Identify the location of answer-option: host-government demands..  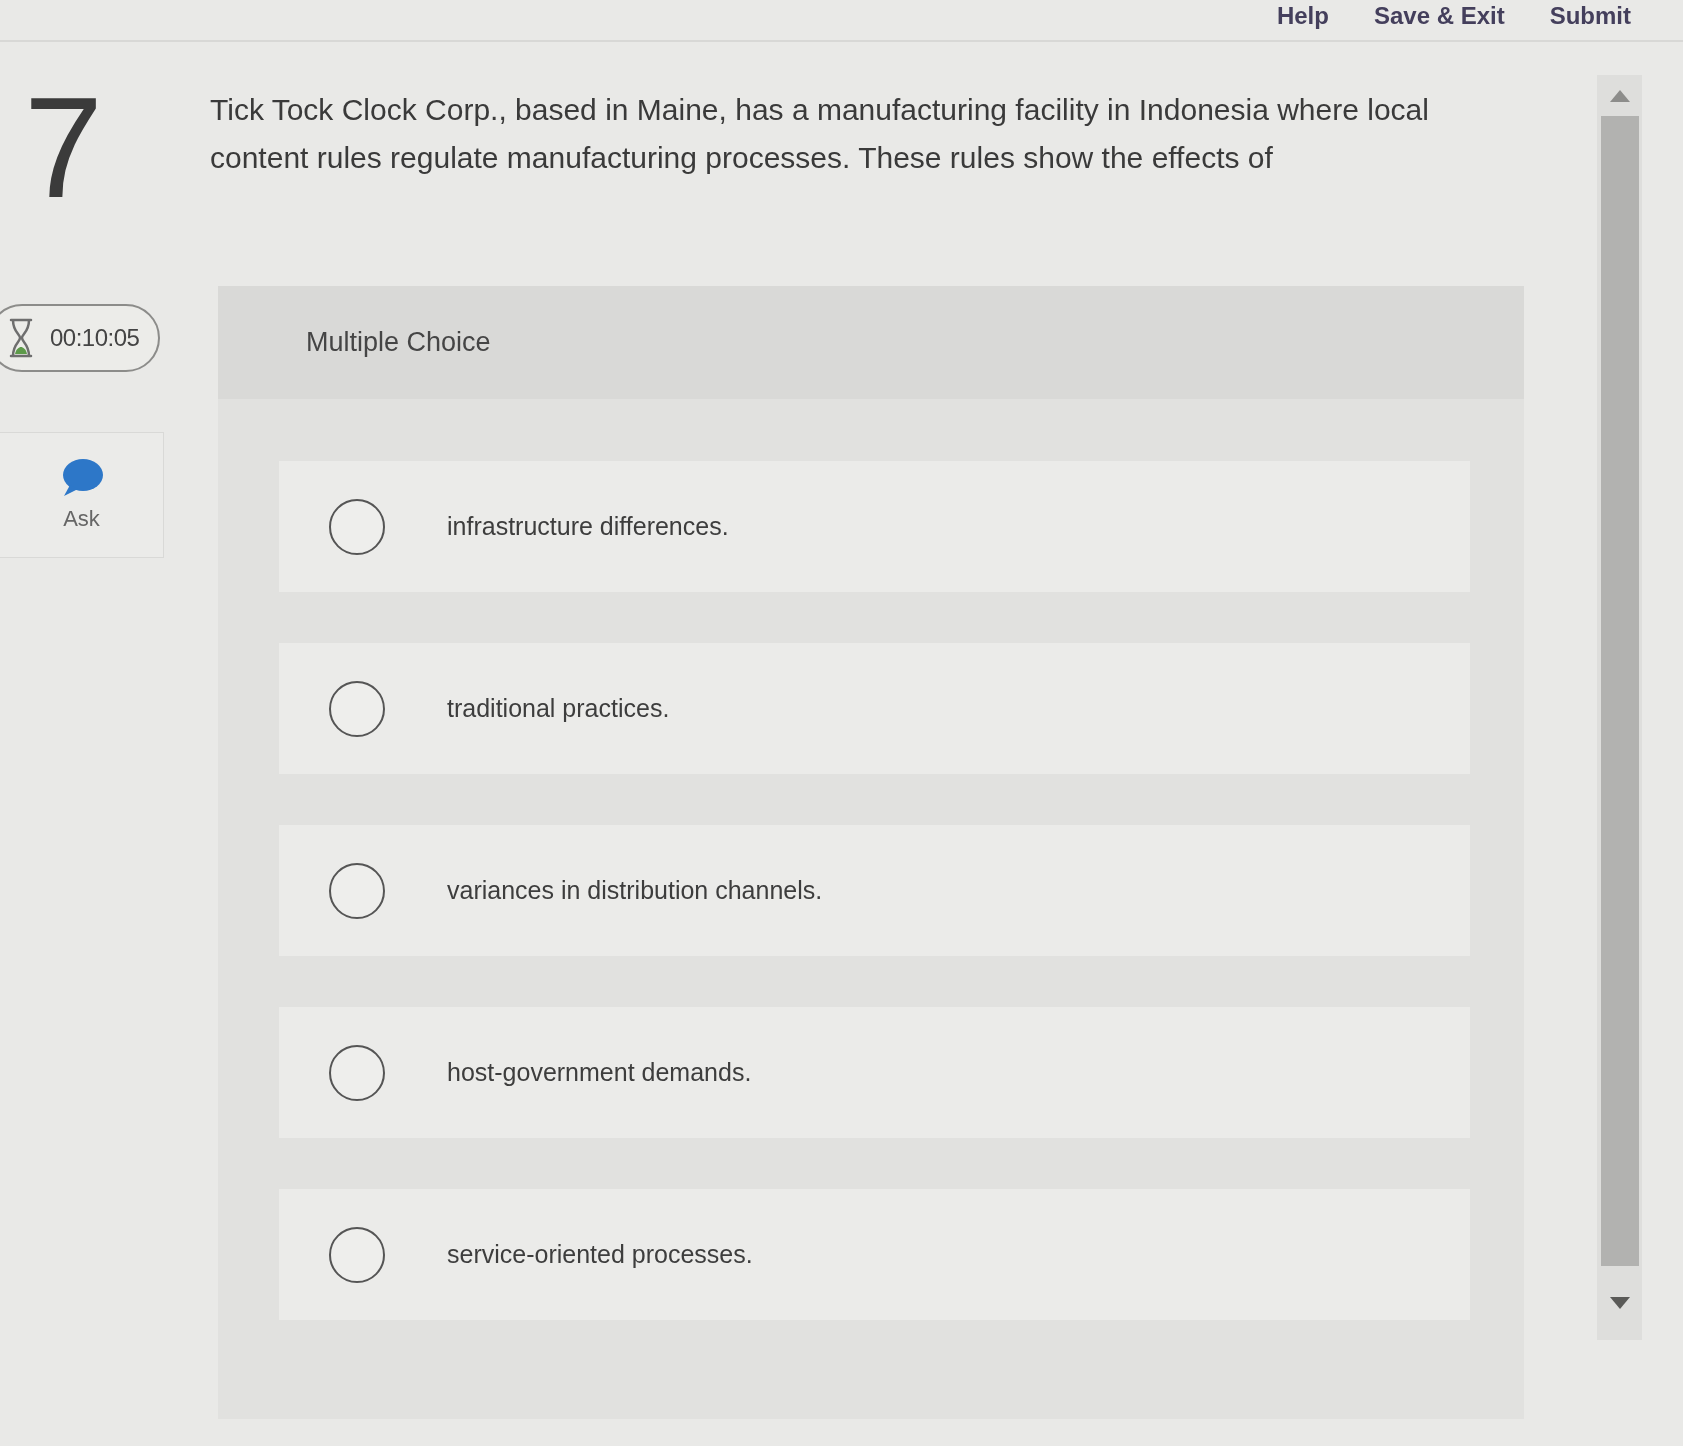
(874, 1072).